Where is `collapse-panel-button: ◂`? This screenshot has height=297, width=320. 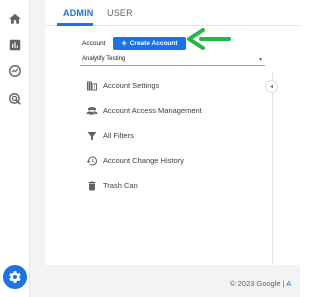 collapse-panel-button: ◂ is located at coordinates (271, 86).